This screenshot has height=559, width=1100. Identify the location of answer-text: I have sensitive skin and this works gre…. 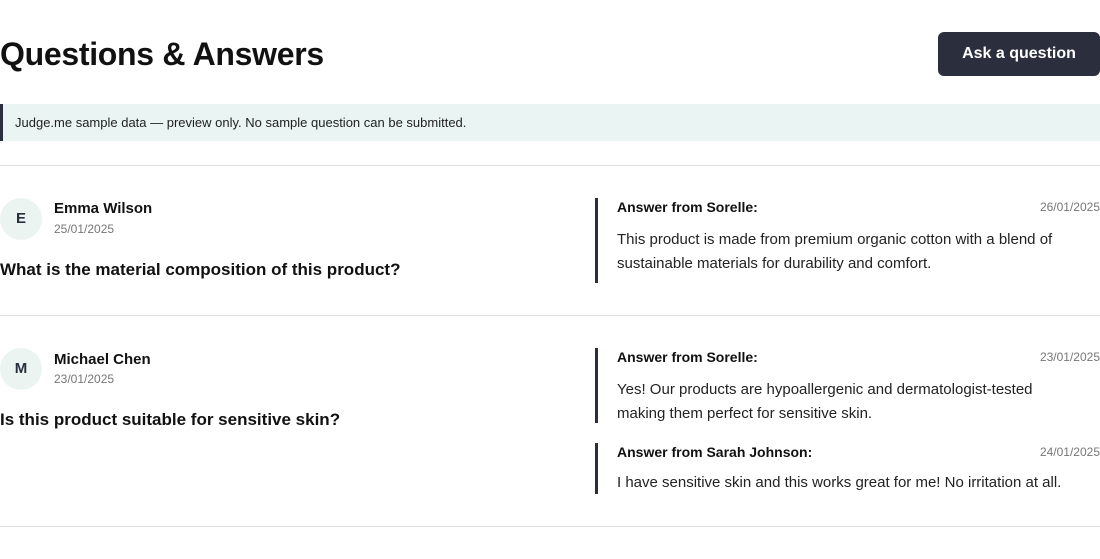
(839, 482).